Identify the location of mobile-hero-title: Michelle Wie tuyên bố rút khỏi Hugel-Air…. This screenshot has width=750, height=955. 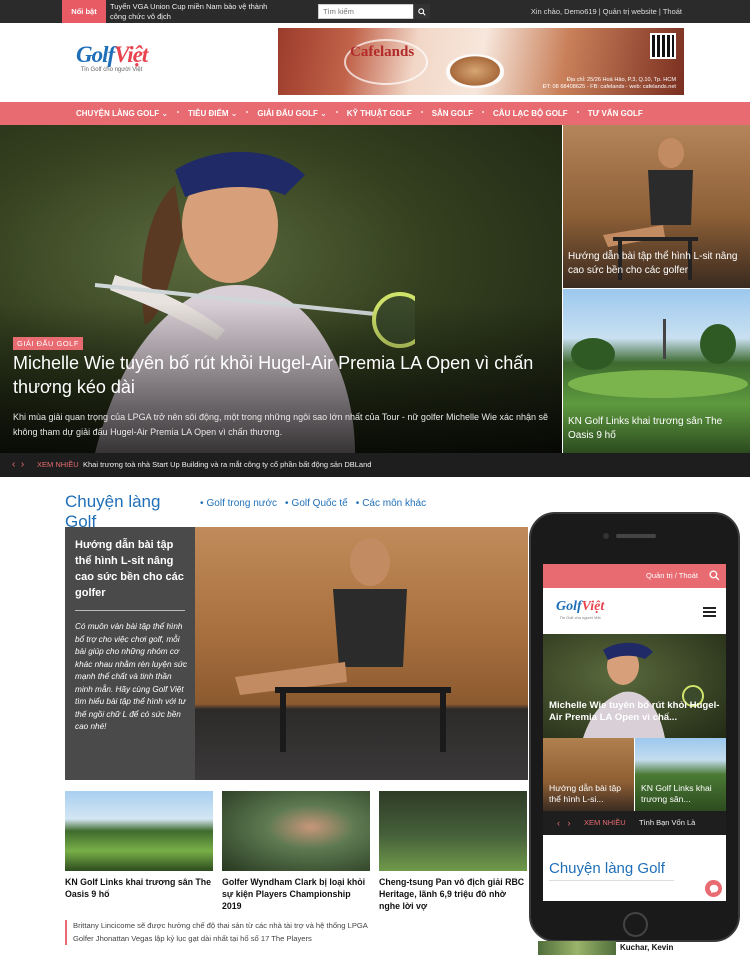
(635, 712).